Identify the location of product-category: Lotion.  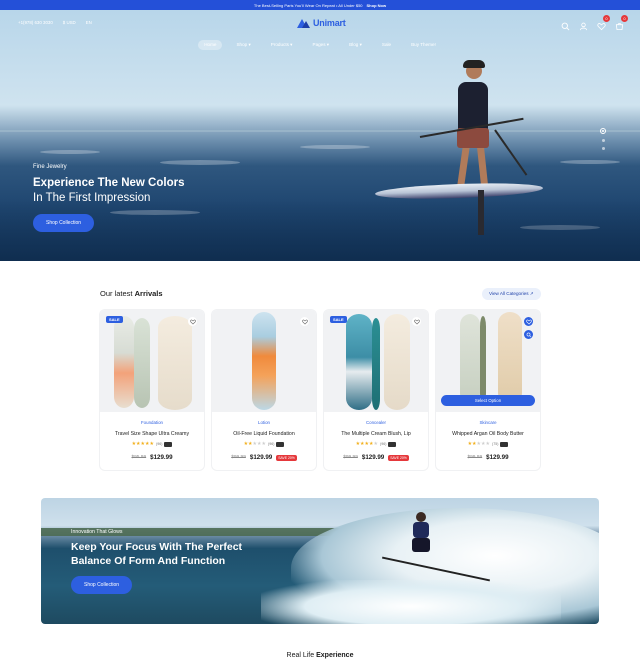
(264, 422).